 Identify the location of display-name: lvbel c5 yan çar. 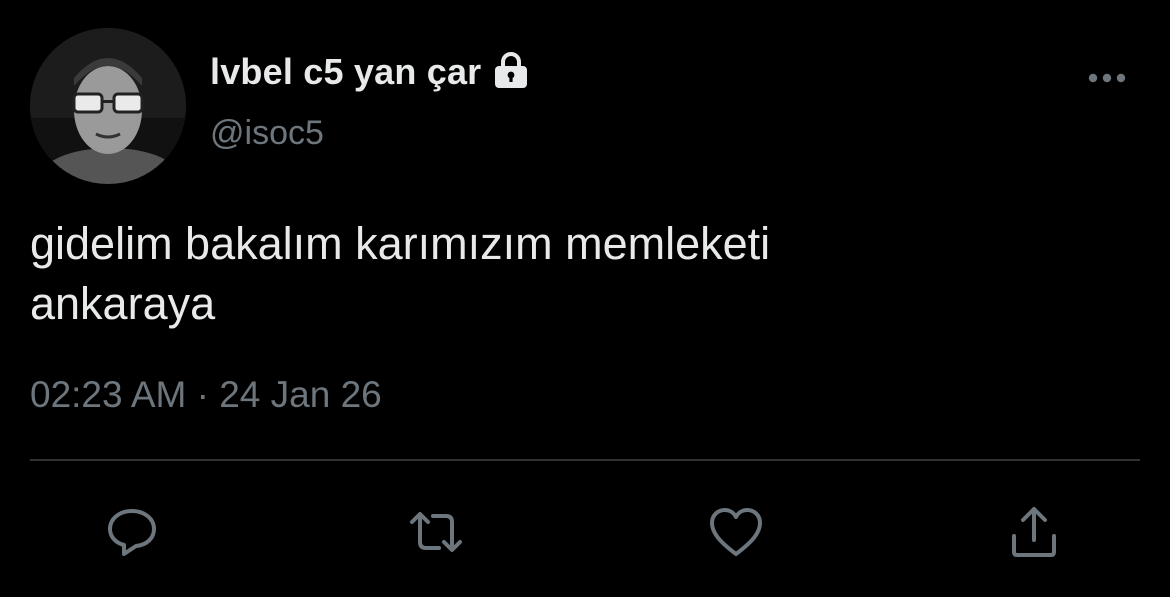
(345, 72).